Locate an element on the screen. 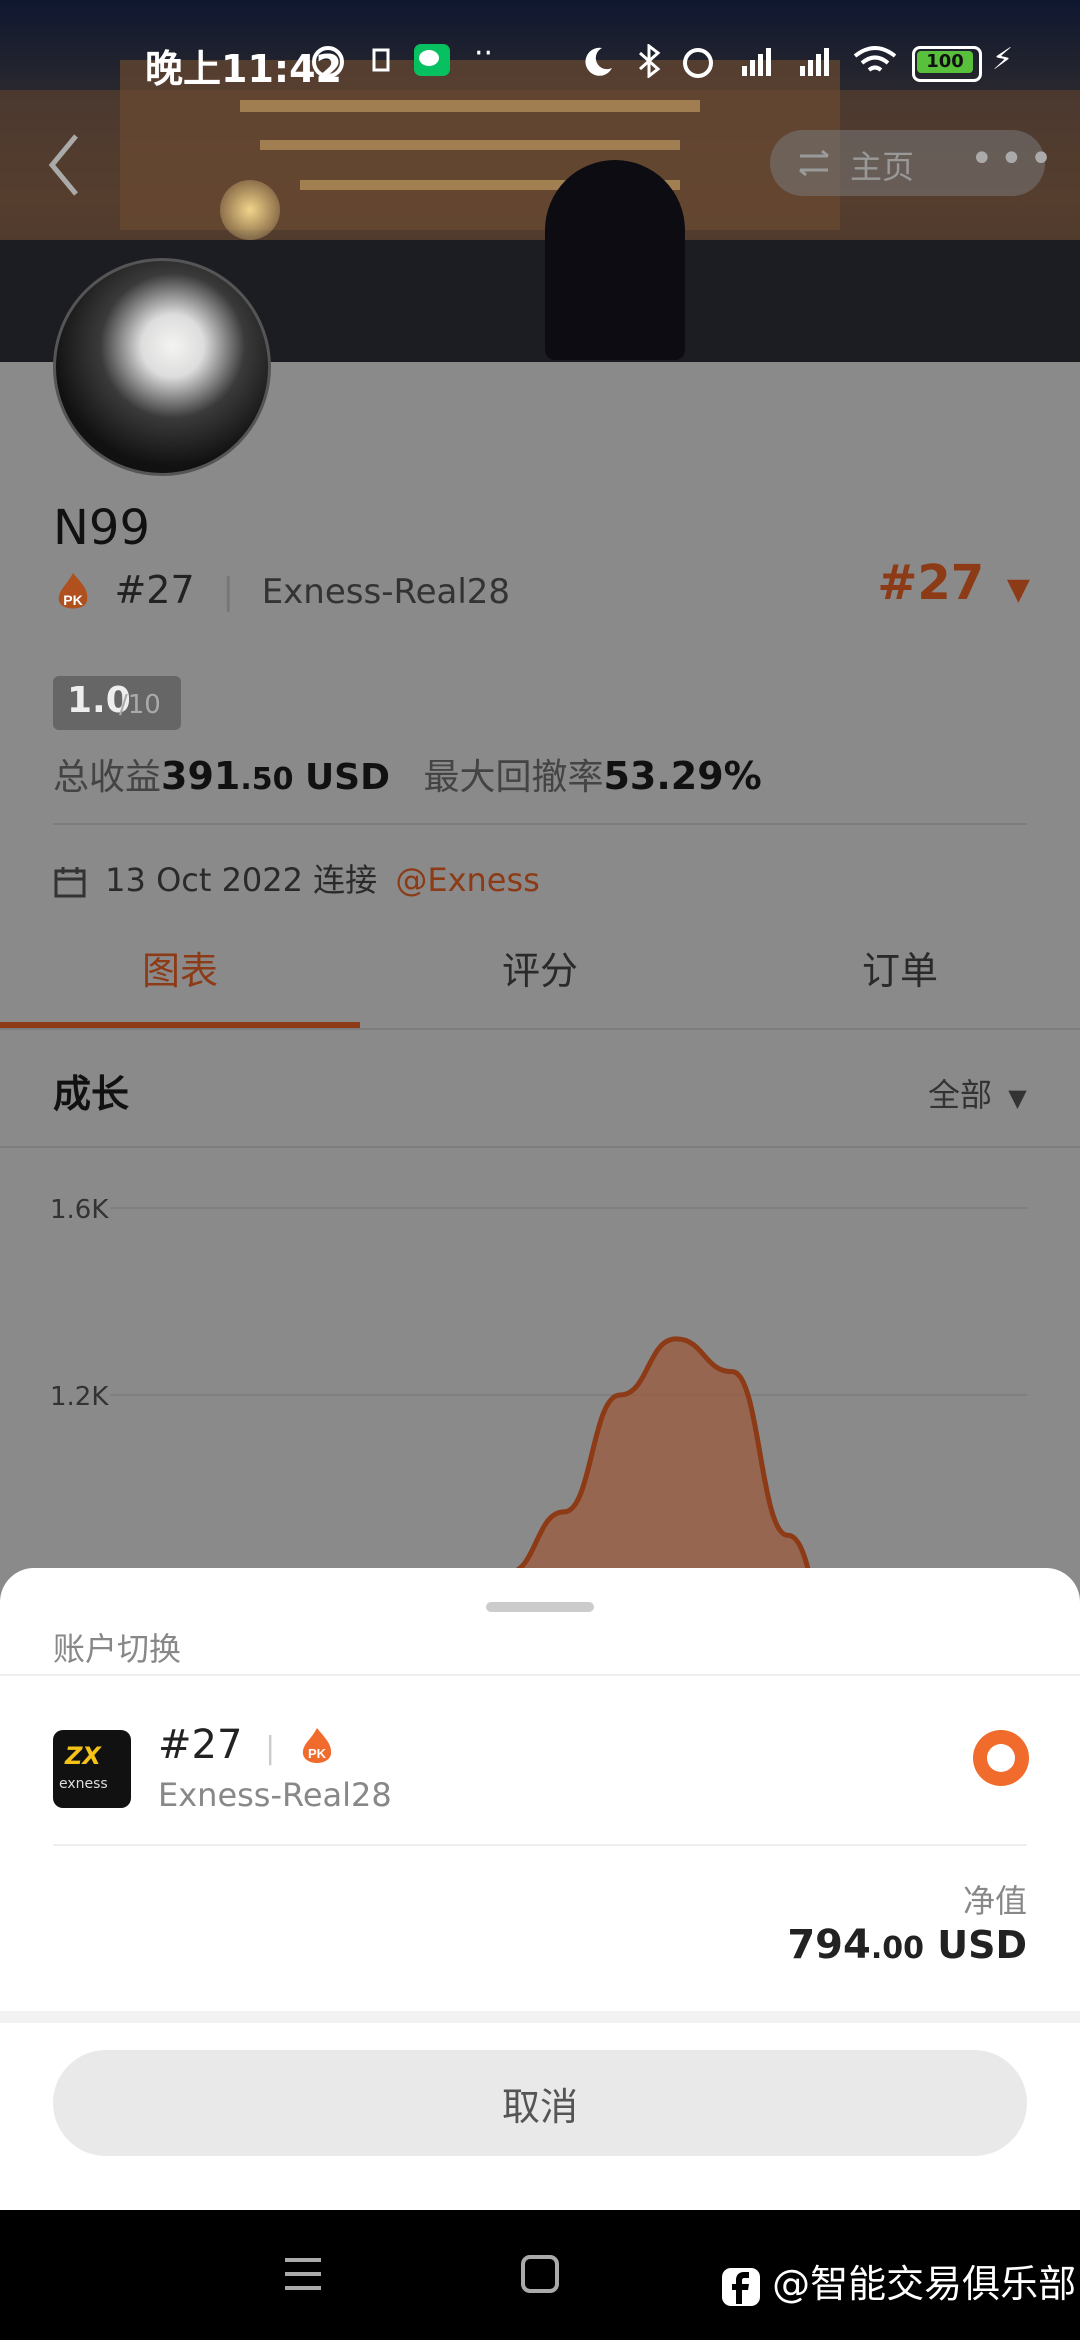 This screenshot has width=1080, height=2340. account-number-value: #27 is located at coordinates (200, 1745).